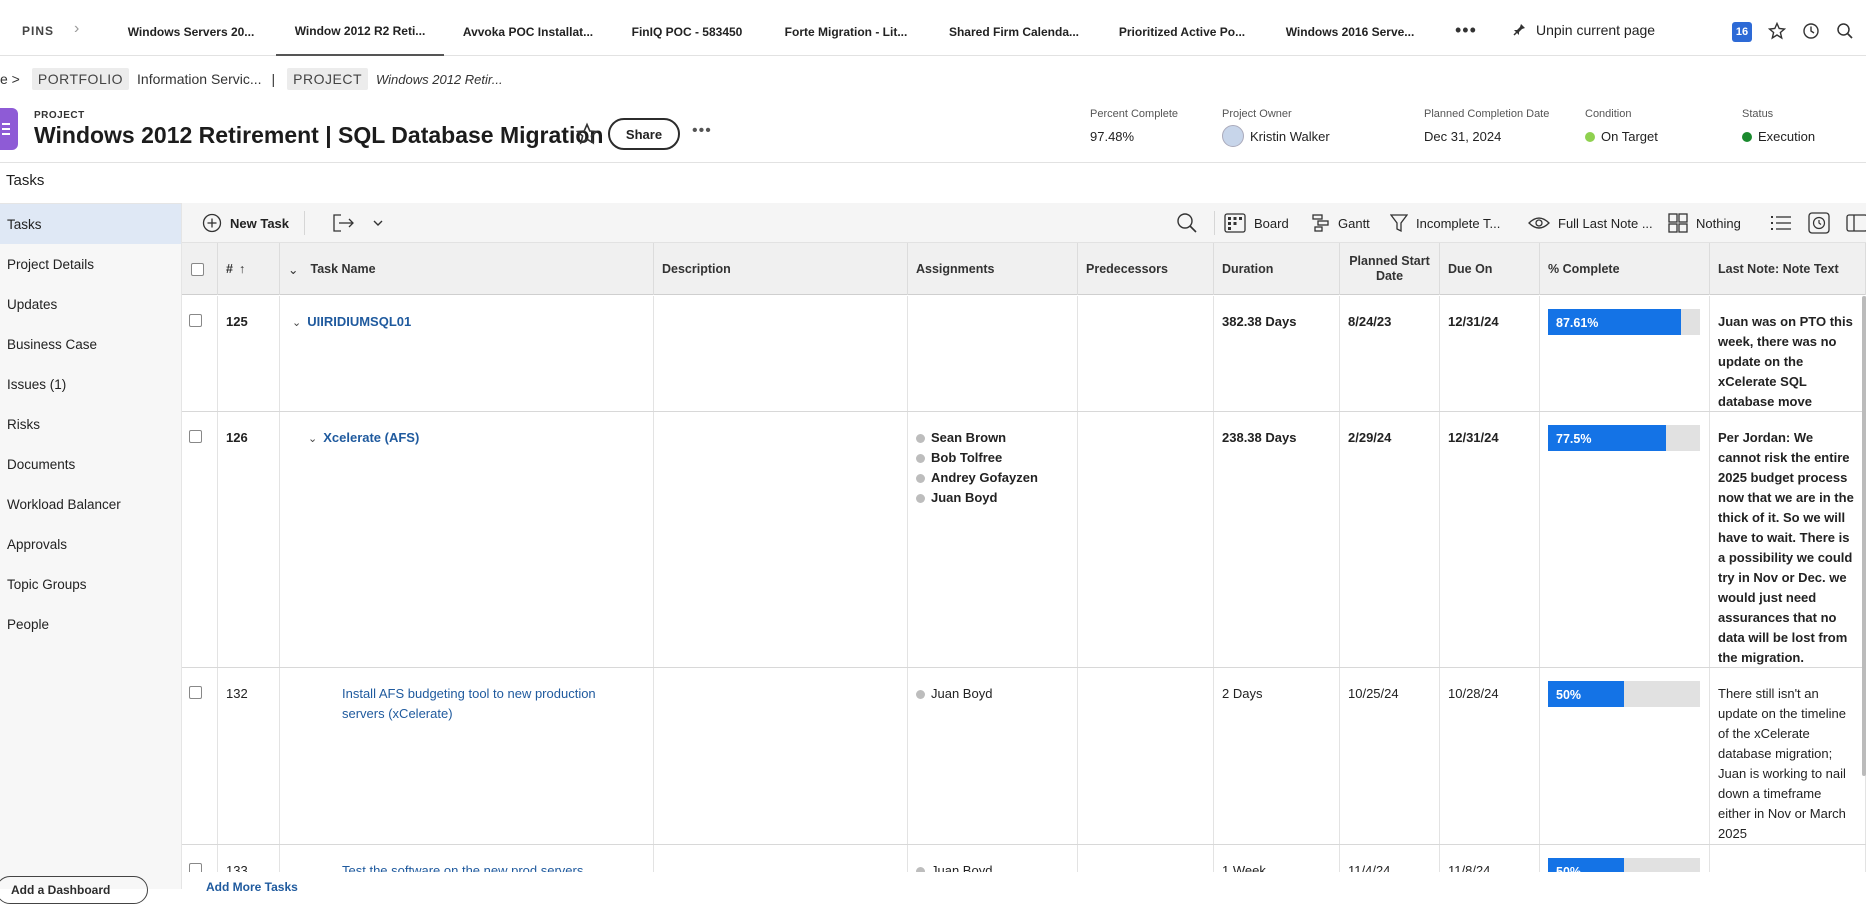 The image size is (1866, 904). I want to click on history-icon, so click(1811, 31).